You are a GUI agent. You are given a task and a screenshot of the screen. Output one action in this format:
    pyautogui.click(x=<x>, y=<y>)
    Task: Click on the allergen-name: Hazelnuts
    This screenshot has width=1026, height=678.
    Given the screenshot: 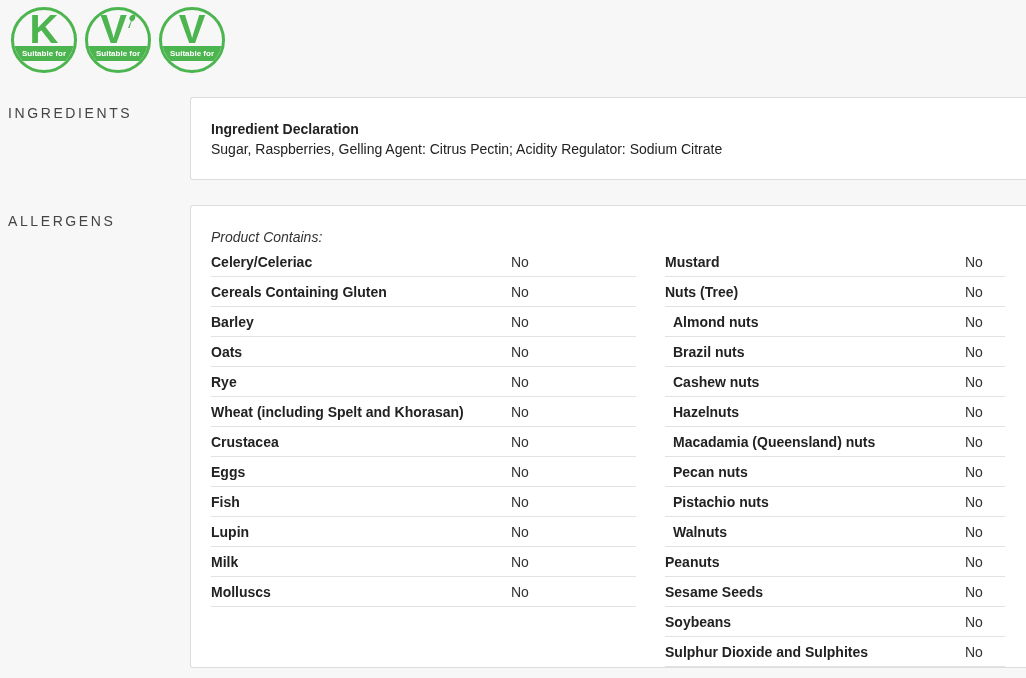 What is the action you would take?
    pyautogui.click(x=706, y=411)
    